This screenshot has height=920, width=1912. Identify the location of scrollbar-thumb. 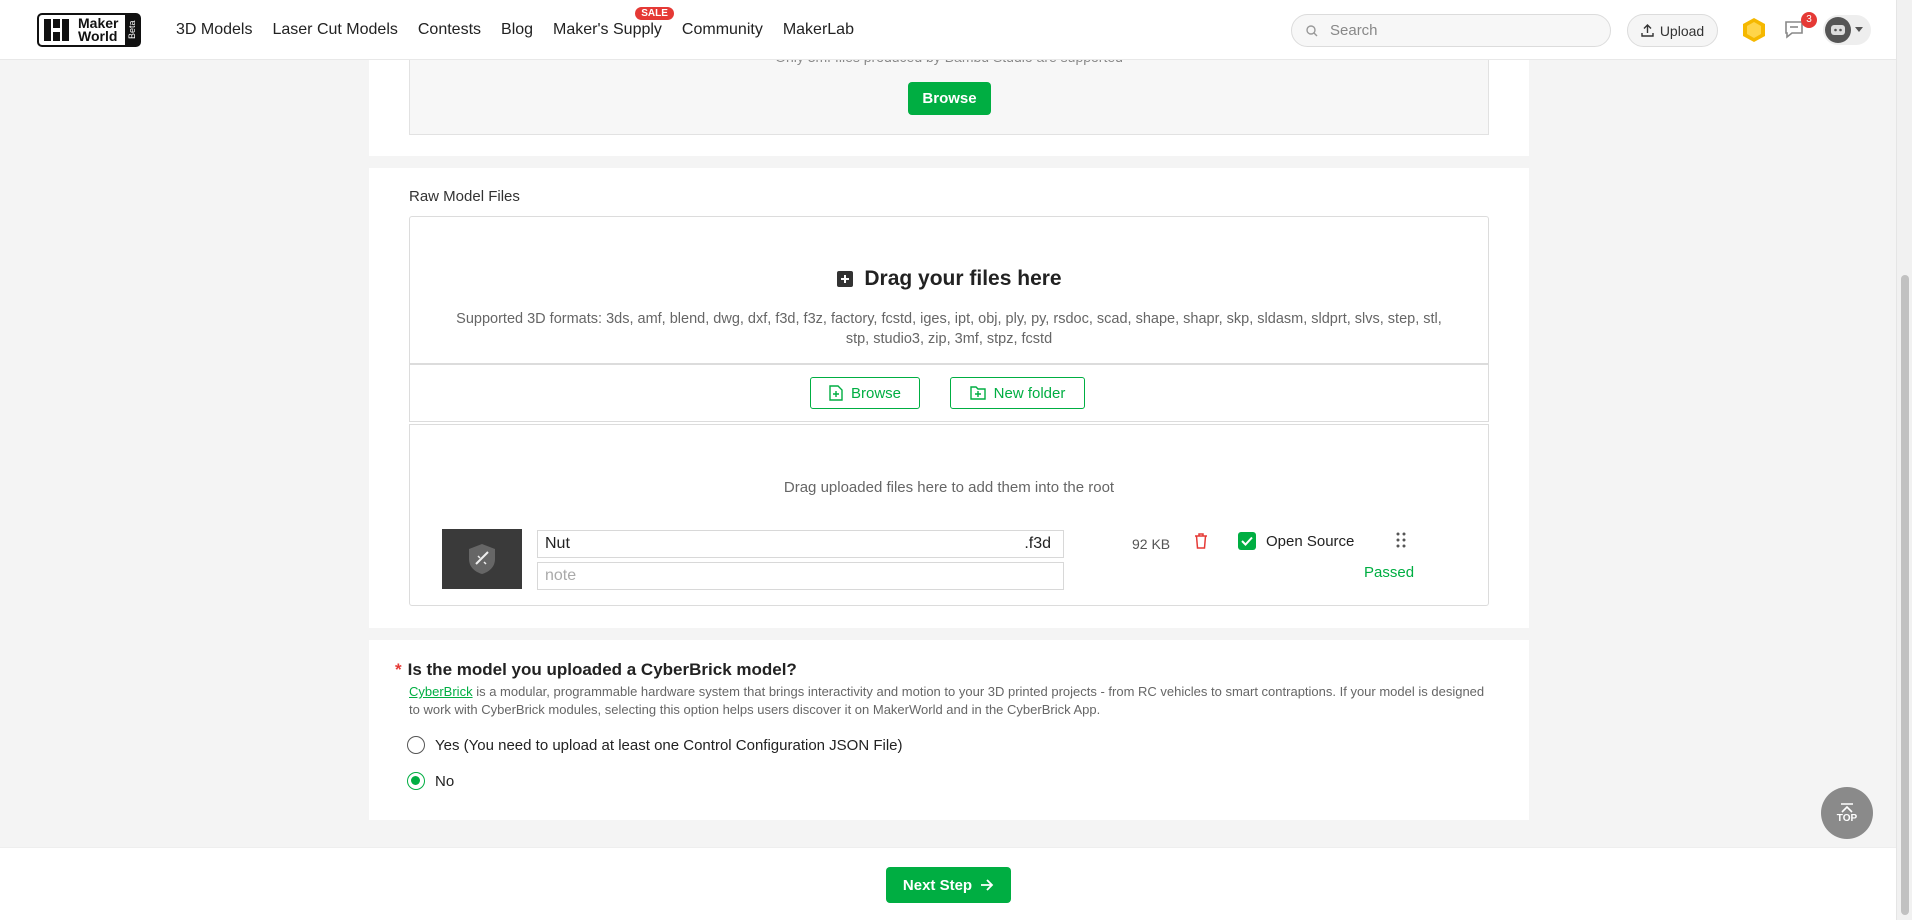
(1905, 595).